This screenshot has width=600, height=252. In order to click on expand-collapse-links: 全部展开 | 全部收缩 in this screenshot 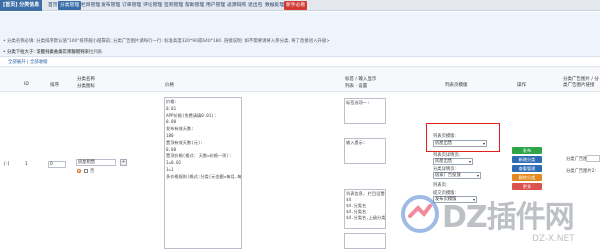, I will do `click(27, 62)`.